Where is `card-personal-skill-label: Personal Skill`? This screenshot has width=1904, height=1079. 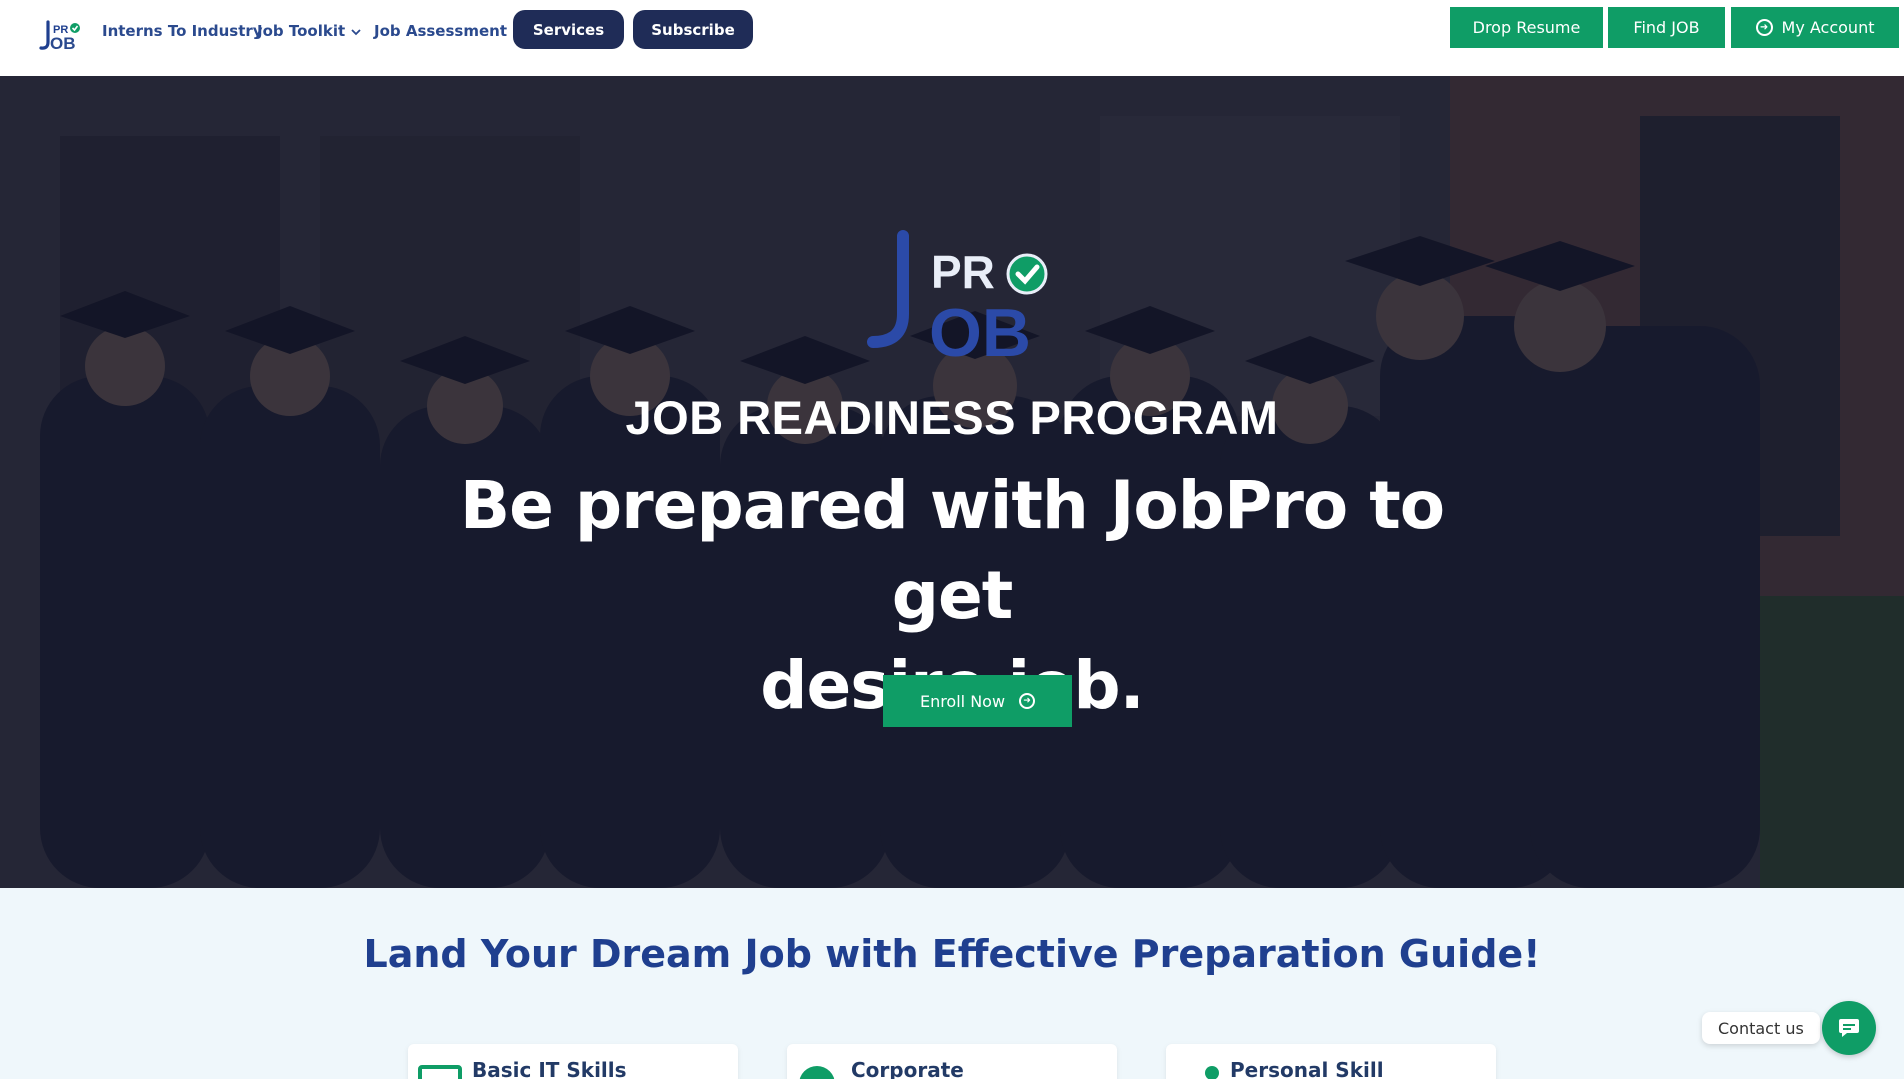
card-personal-skill-label: Personal Skill is located at coordinates (1307, 1068).